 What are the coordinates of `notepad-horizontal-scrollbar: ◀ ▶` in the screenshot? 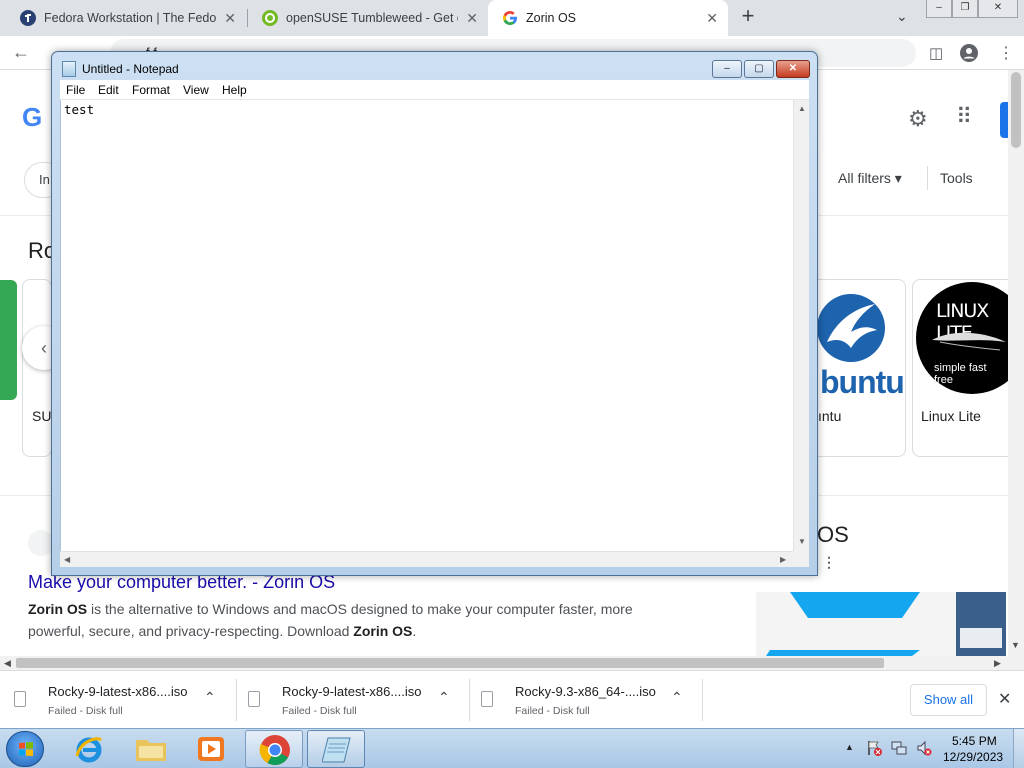 It's located at (426, 559).